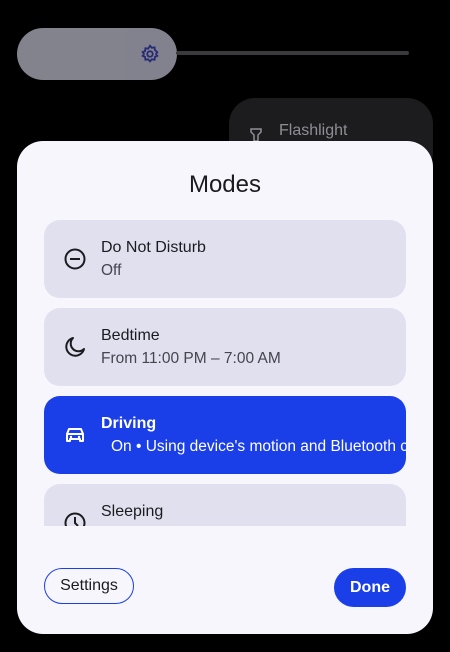 This screenshot has width=450, height=652. I want to click on clock-icon, so click(75, 519).